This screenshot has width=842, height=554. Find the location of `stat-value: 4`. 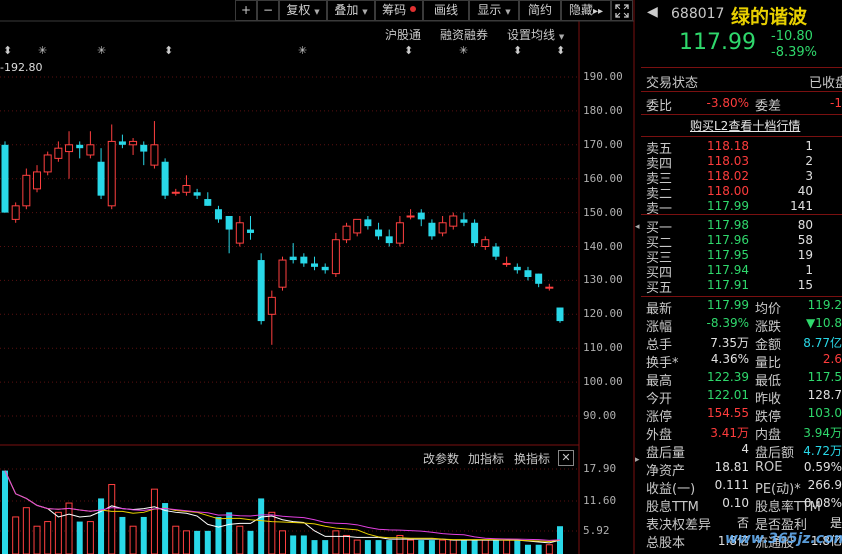

stat-value: 4 is located at coordinates (745, 449).